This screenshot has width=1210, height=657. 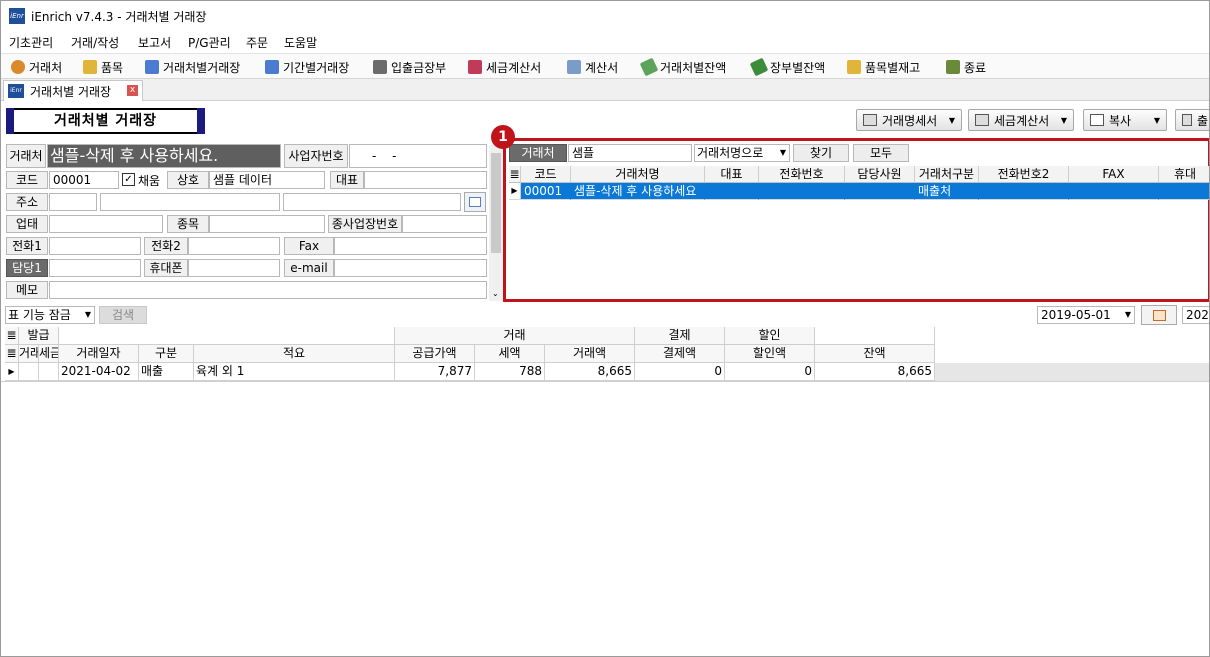 What do you see at coordinates (538, 153) in the screenshot?
I see `search-customer-label: 거래처` at bounding box center [538, 153].